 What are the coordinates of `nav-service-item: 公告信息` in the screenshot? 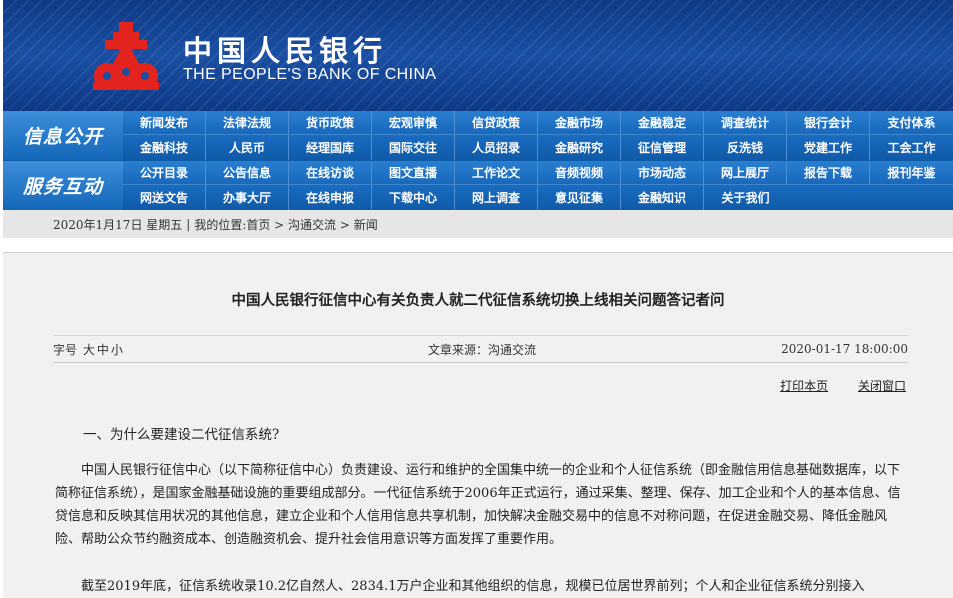 It's located at (247, 172).